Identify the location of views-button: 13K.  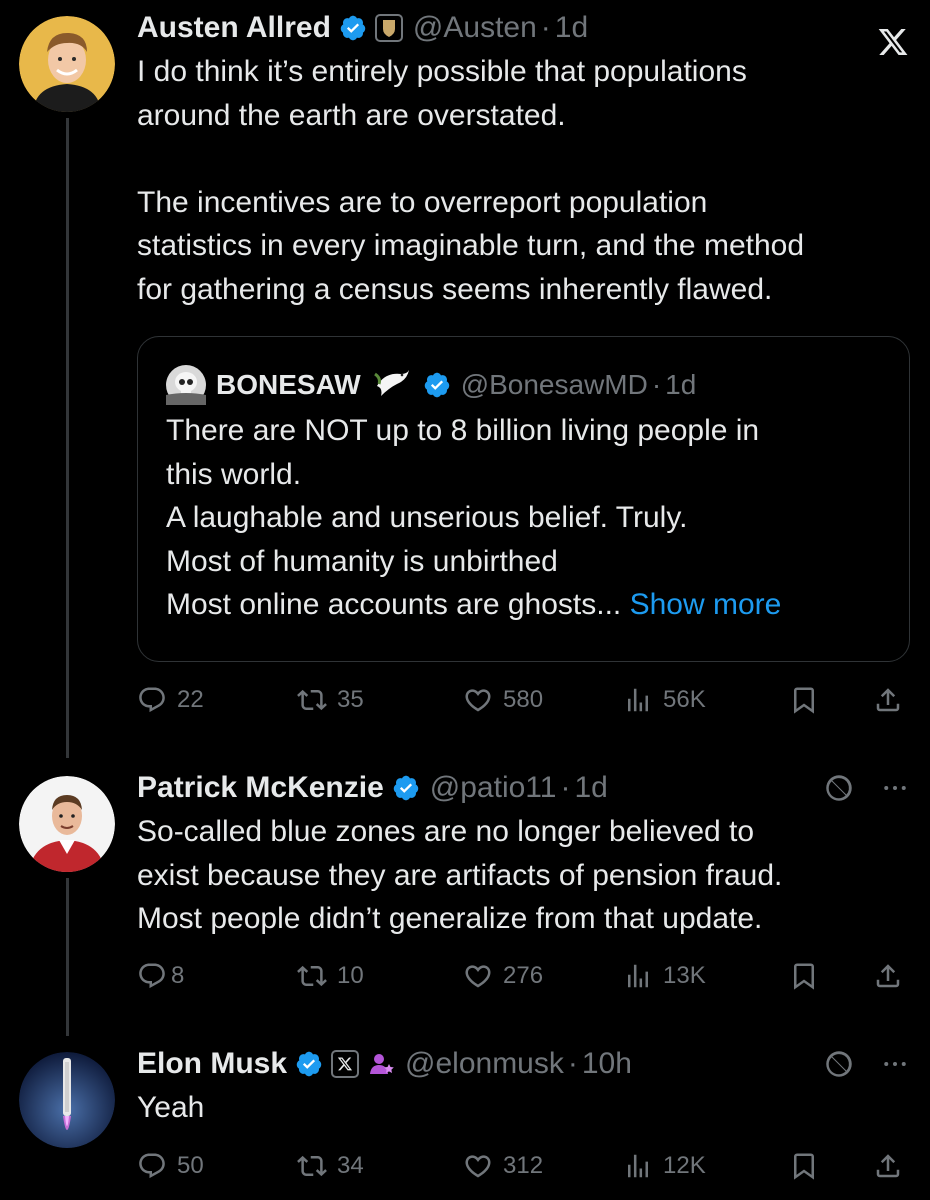
(664, 976).